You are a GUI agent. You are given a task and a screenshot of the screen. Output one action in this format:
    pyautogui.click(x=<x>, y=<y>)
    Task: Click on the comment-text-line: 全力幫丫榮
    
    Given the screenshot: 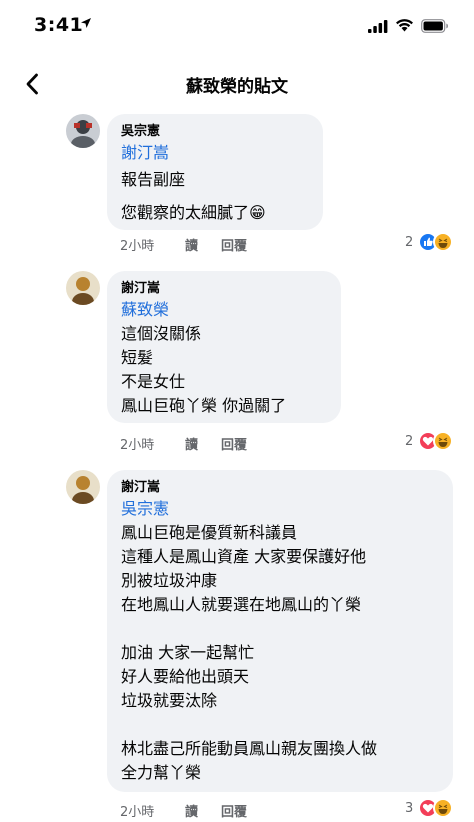 What is the action you would take?
    pyautogui.click(x=161, y=772)
    